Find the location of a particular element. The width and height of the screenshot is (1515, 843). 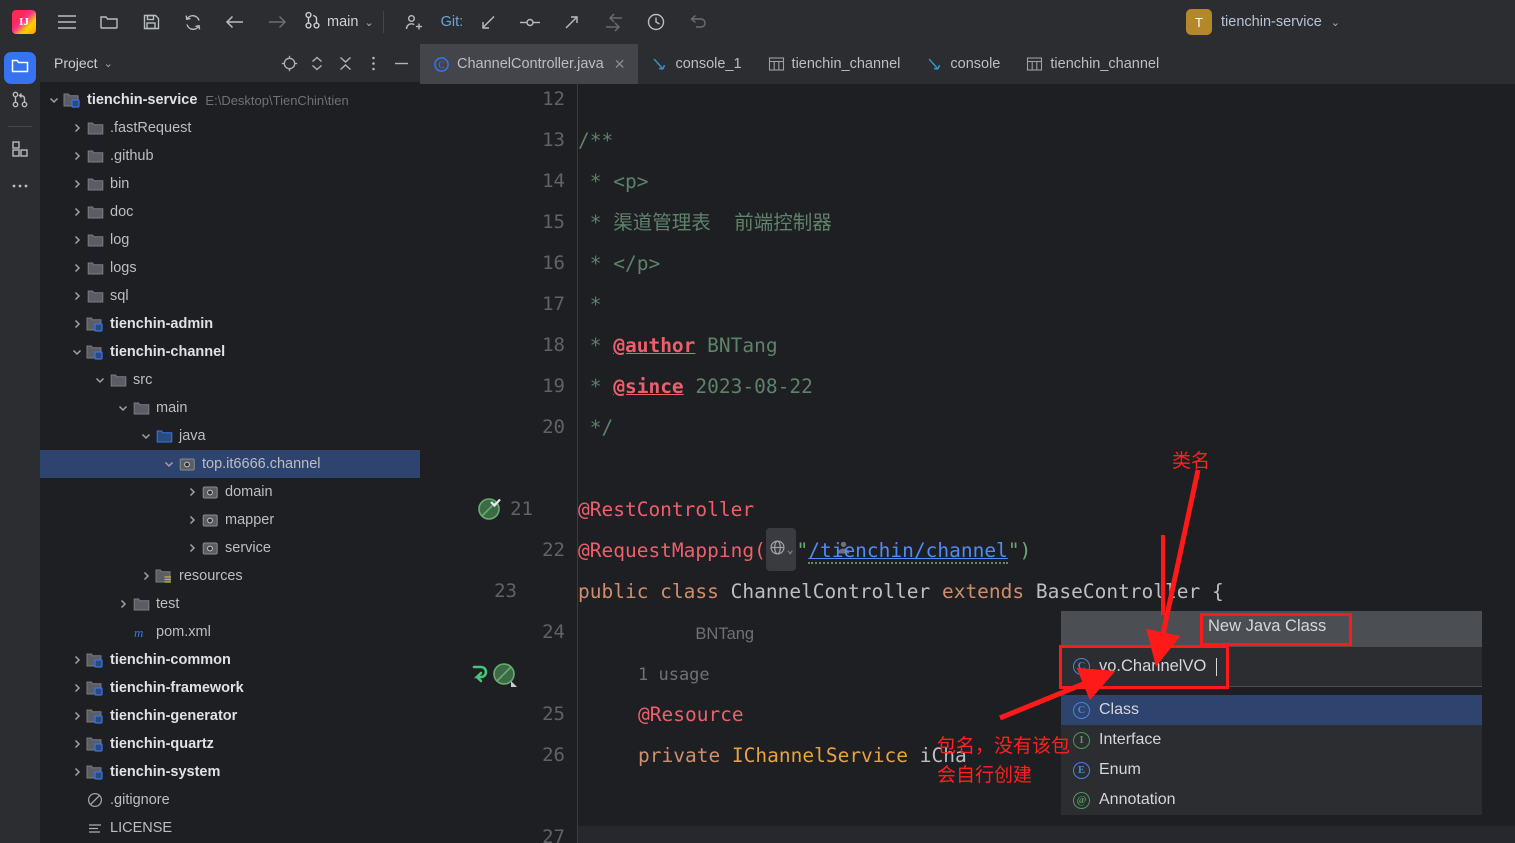

sidebar-item-version-control is located at coordinates (20, 102).